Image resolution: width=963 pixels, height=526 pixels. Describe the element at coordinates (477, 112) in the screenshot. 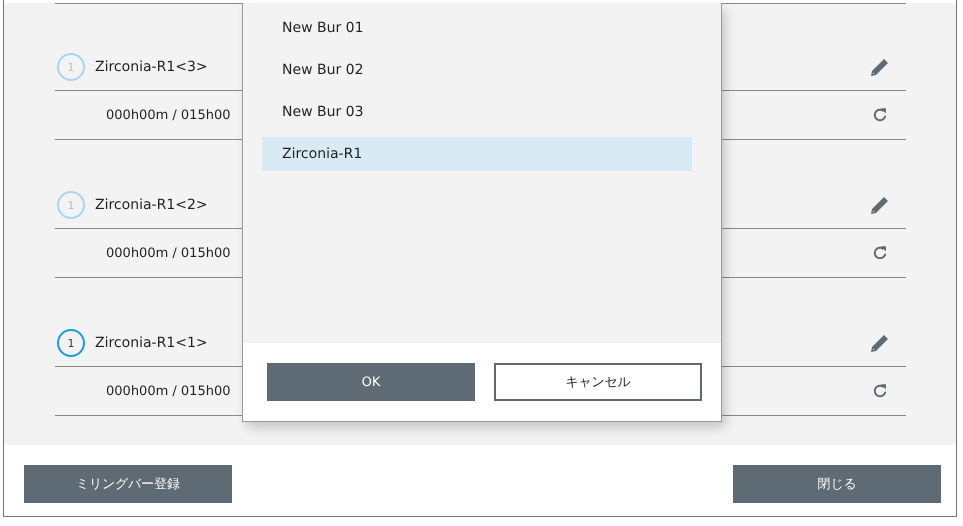

I see `bur-option: New Bur 03` at that location.